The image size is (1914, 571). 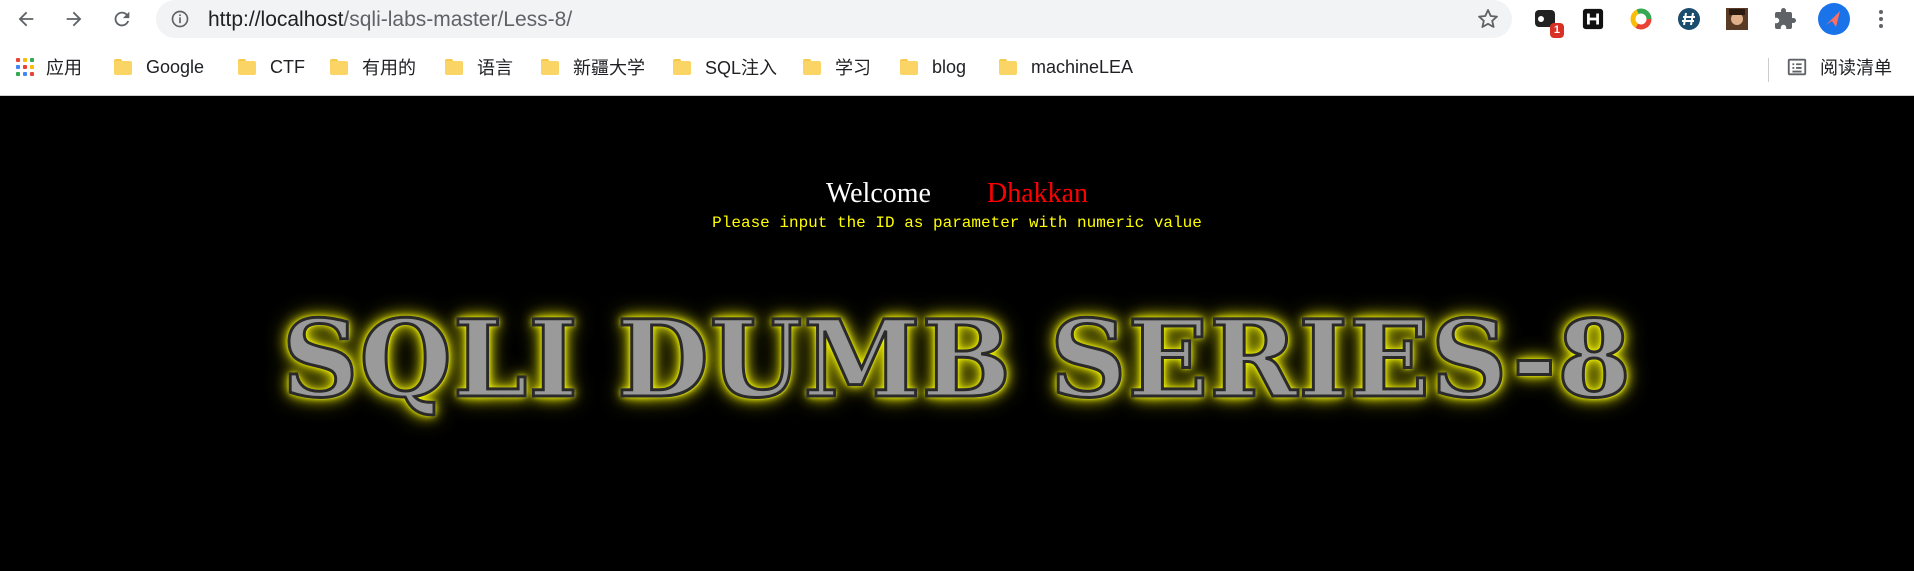 I want to click on bookmark-folder-study: 学习, so click(x=837, y=67).